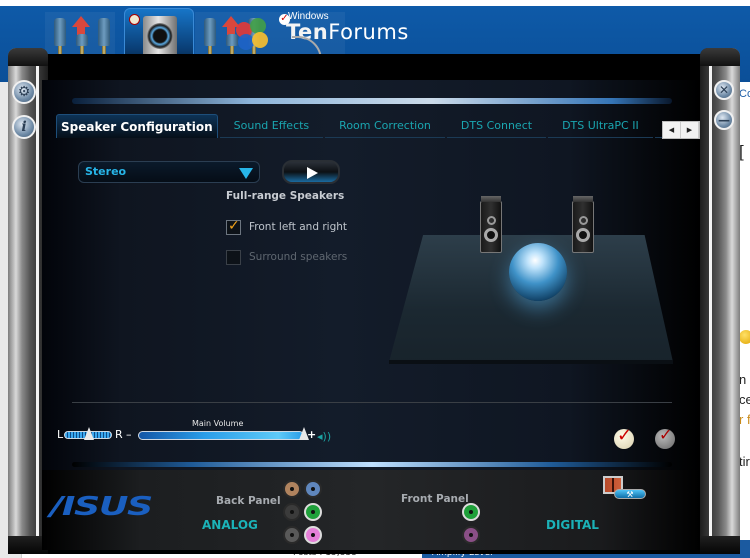 The width and height of the screenshot is (750, 558). What do you see at coordinates (600, 126) in the screenshot?
I see `tab-dts-ultrapc: DTS UltraPC II` at bounding box center [600, 126].